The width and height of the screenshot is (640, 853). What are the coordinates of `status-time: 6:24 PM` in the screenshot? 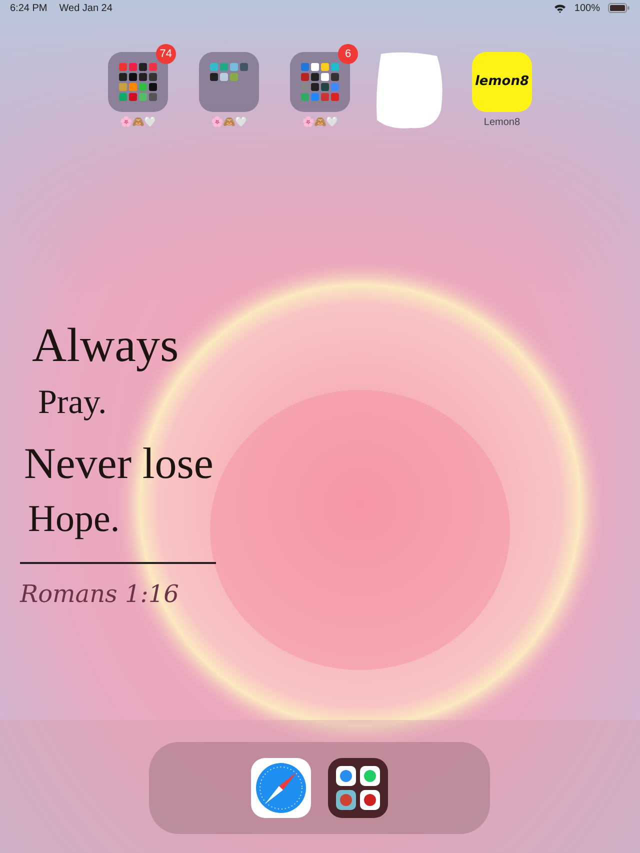 It's located at (29, 9).